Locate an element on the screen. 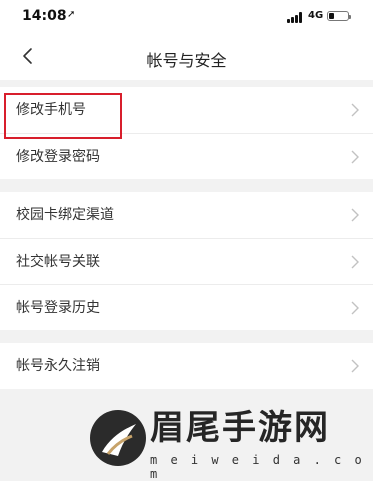  settings-item-social-accounts: 社交帐号关联 is located at coordinates (186, 261).